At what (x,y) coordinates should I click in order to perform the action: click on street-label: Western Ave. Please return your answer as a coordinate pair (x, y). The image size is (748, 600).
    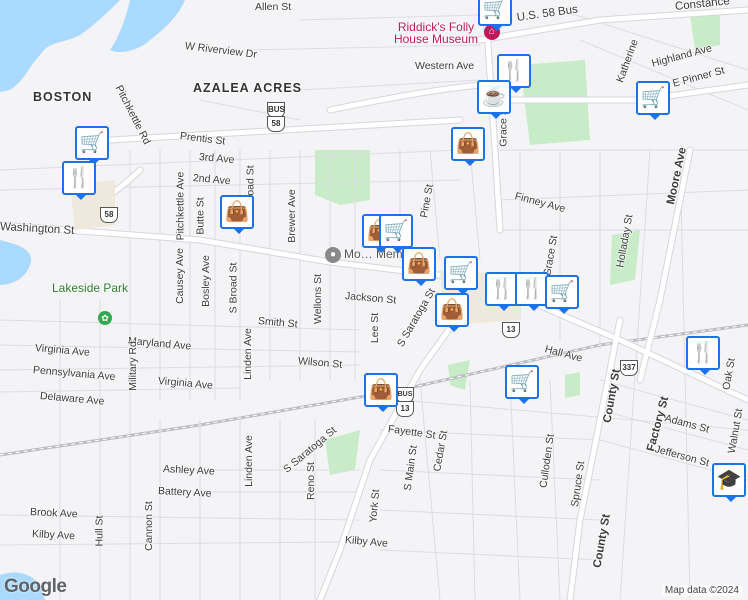
    Looking at the image, I should click on (445, 66).